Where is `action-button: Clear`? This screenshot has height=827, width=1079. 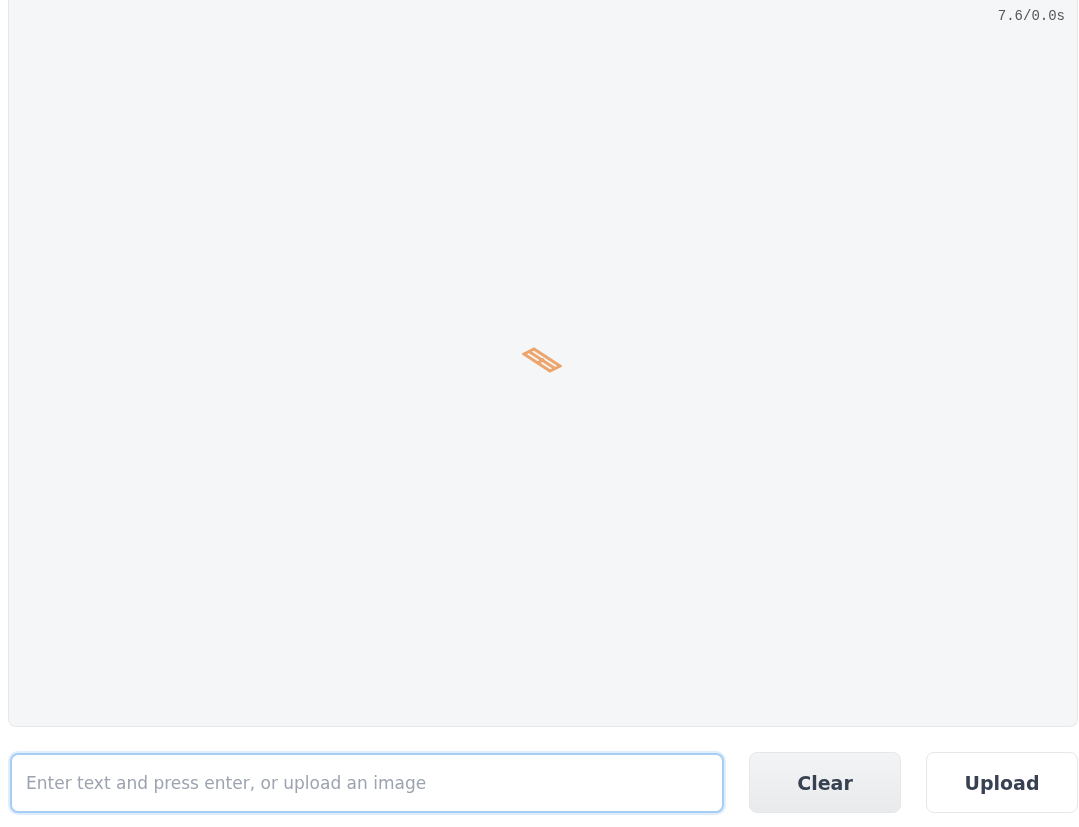 action-button: Clear is located at coordinates (825, 782).